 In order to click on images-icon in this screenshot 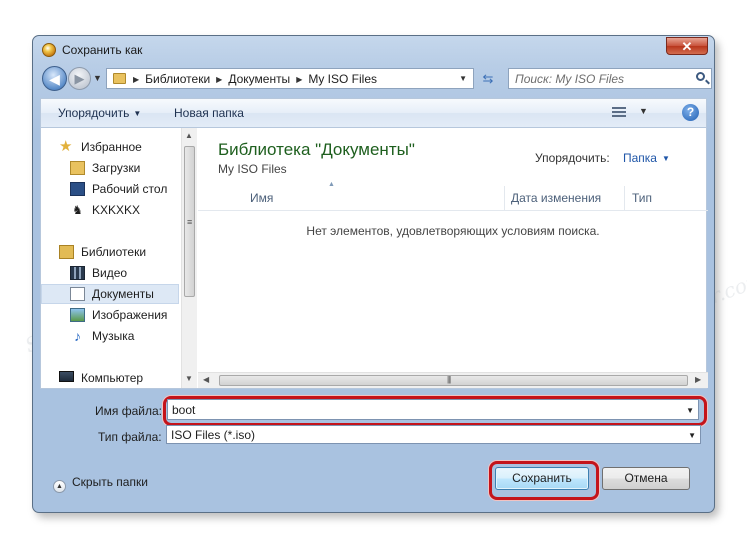, I will do `click(77, 315)`.